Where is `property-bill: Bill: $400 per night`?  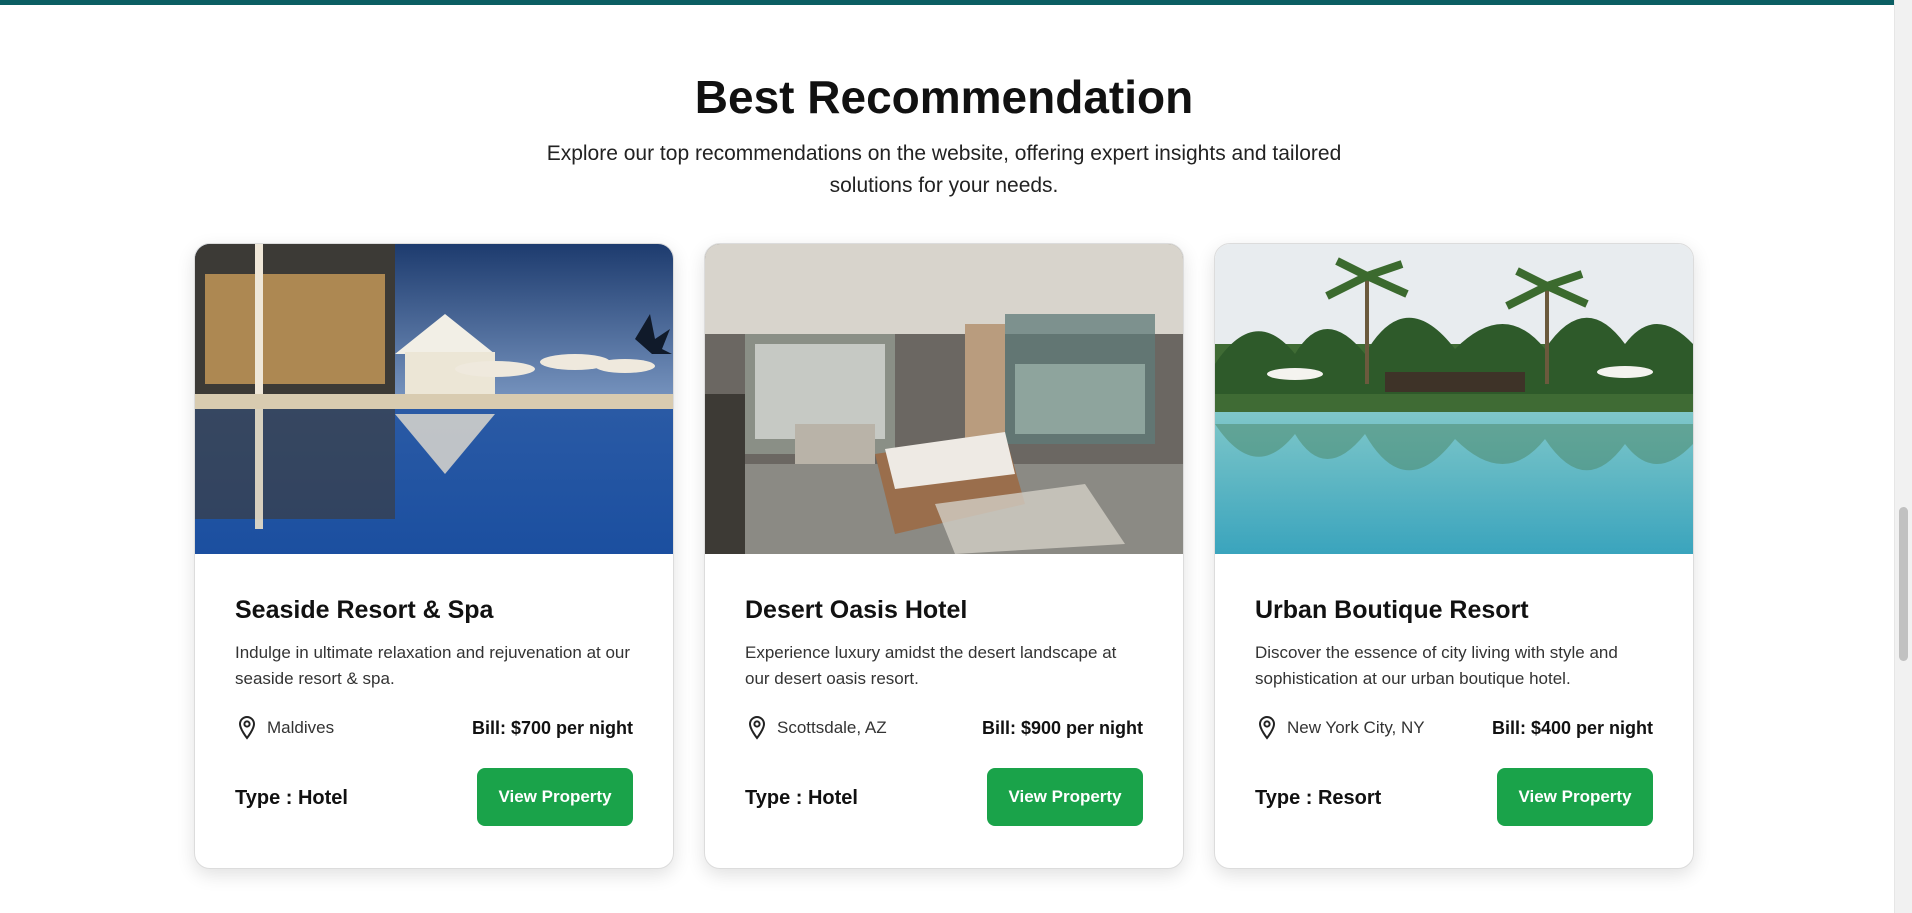
property-bill: Bill: $400 per night is located at coordinates (1572, 728).